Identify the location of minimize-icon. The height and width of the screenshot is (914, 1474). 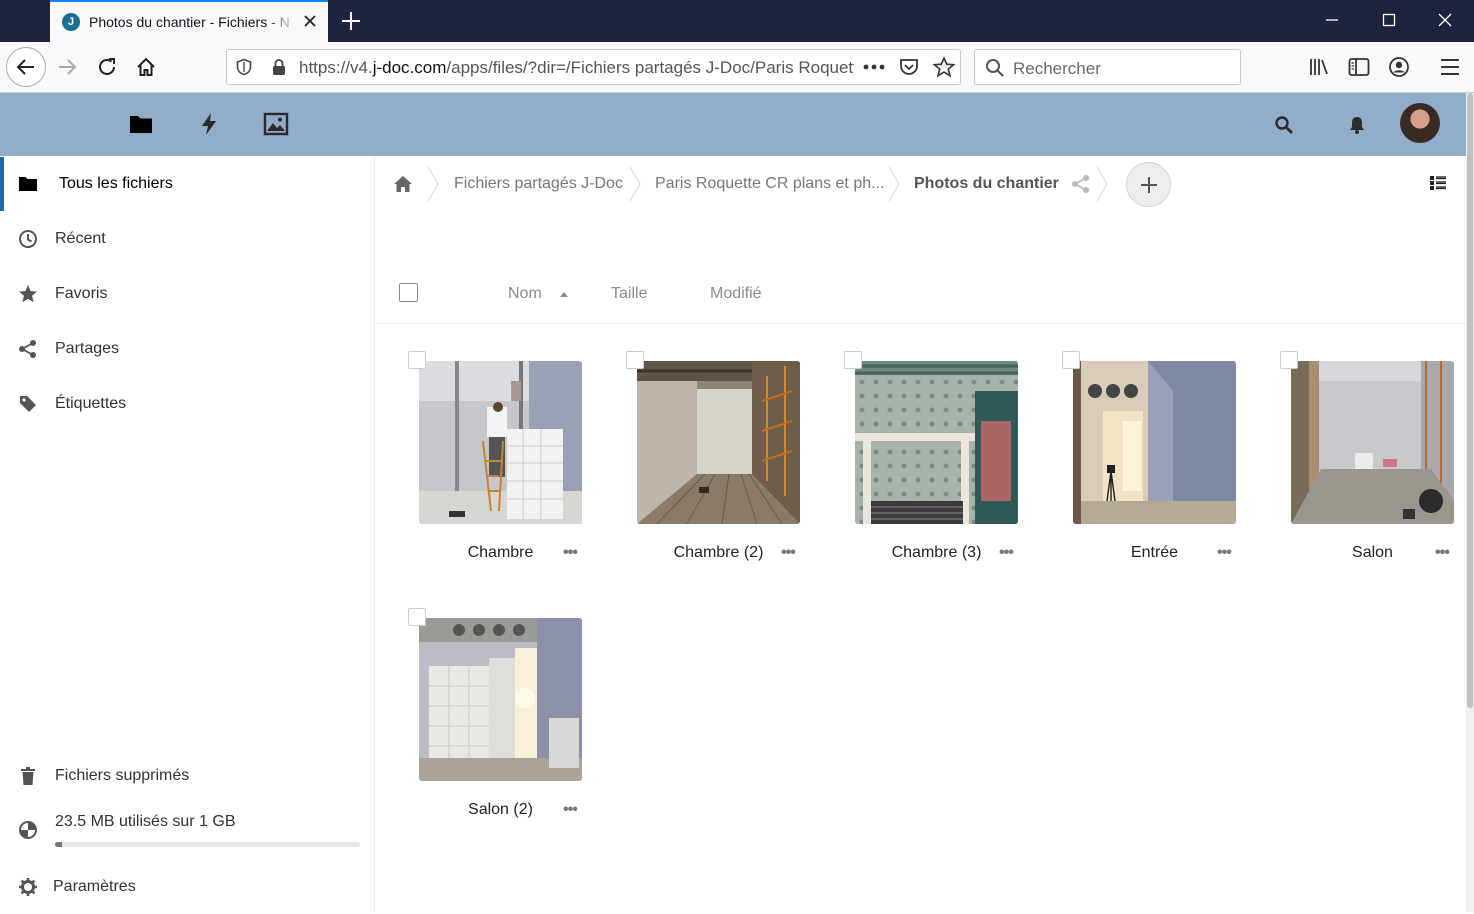
(1332, 20).